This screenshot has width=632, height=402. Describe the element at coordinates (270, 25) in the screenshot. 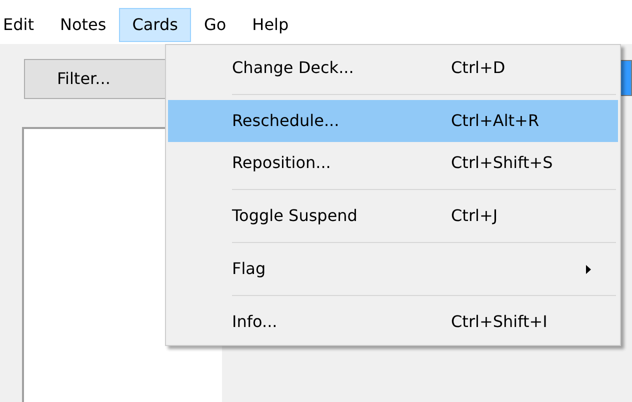

I see `menu-bar-item: Help` at that location.